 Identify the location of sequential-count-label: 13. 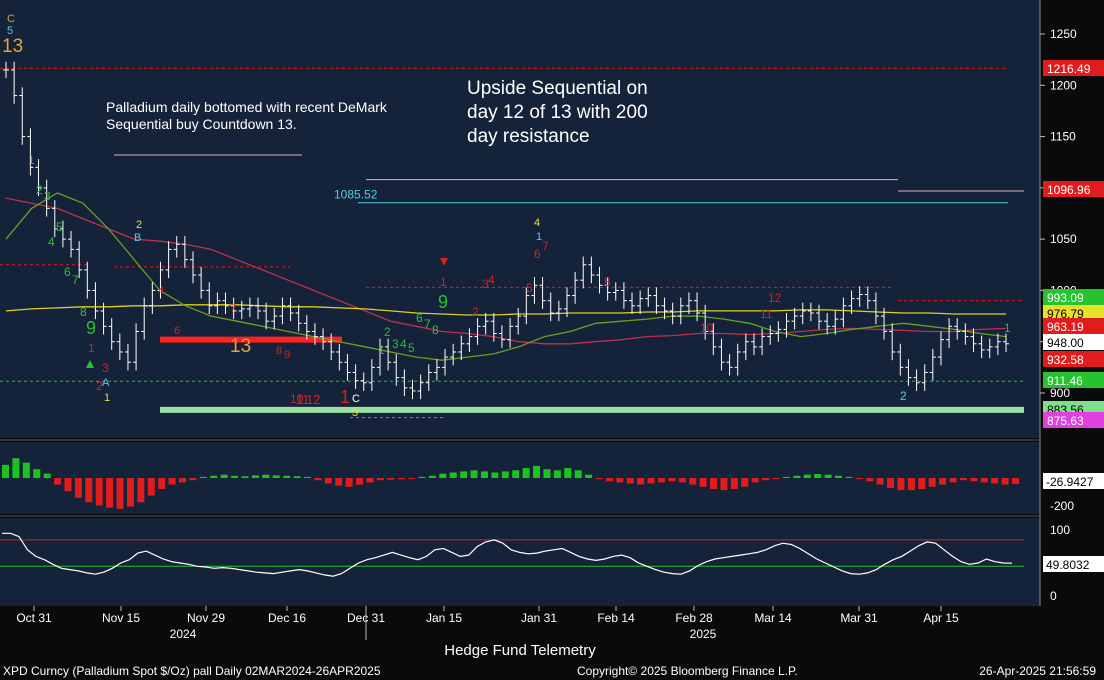
(12, 46).